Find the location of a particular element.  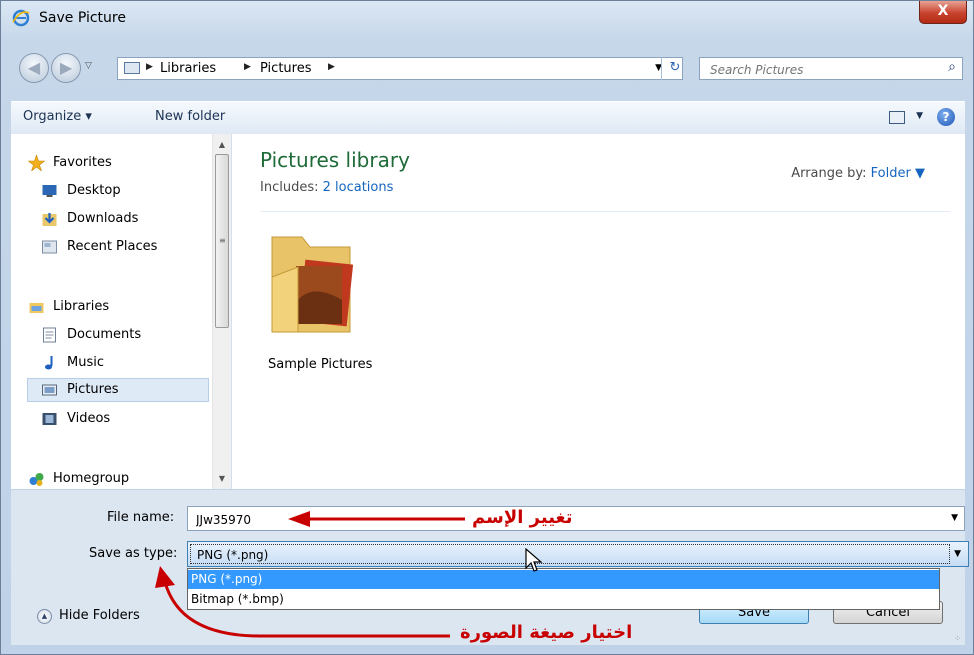

format-arrow-head is located at coordinates (165, 577).